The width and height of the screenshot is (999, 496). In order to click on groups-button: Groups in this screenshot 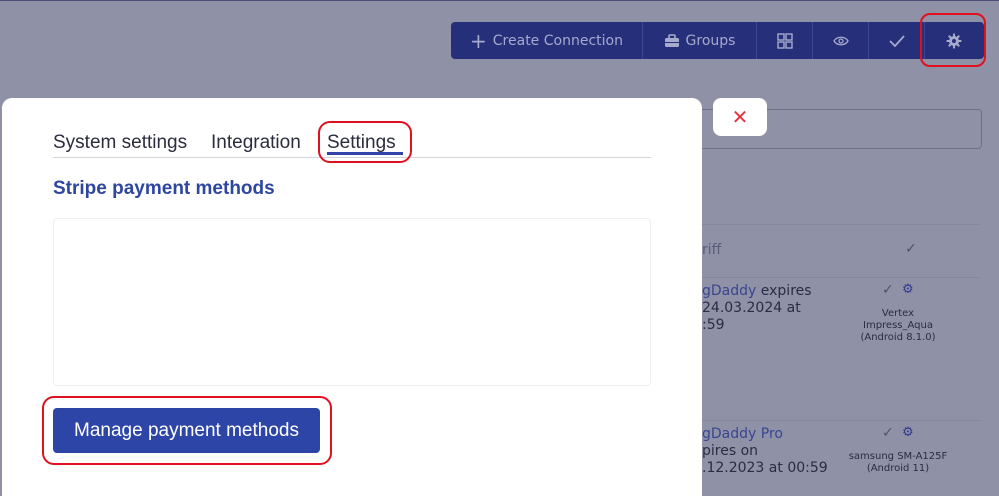, I will do `click(700, 40)`.